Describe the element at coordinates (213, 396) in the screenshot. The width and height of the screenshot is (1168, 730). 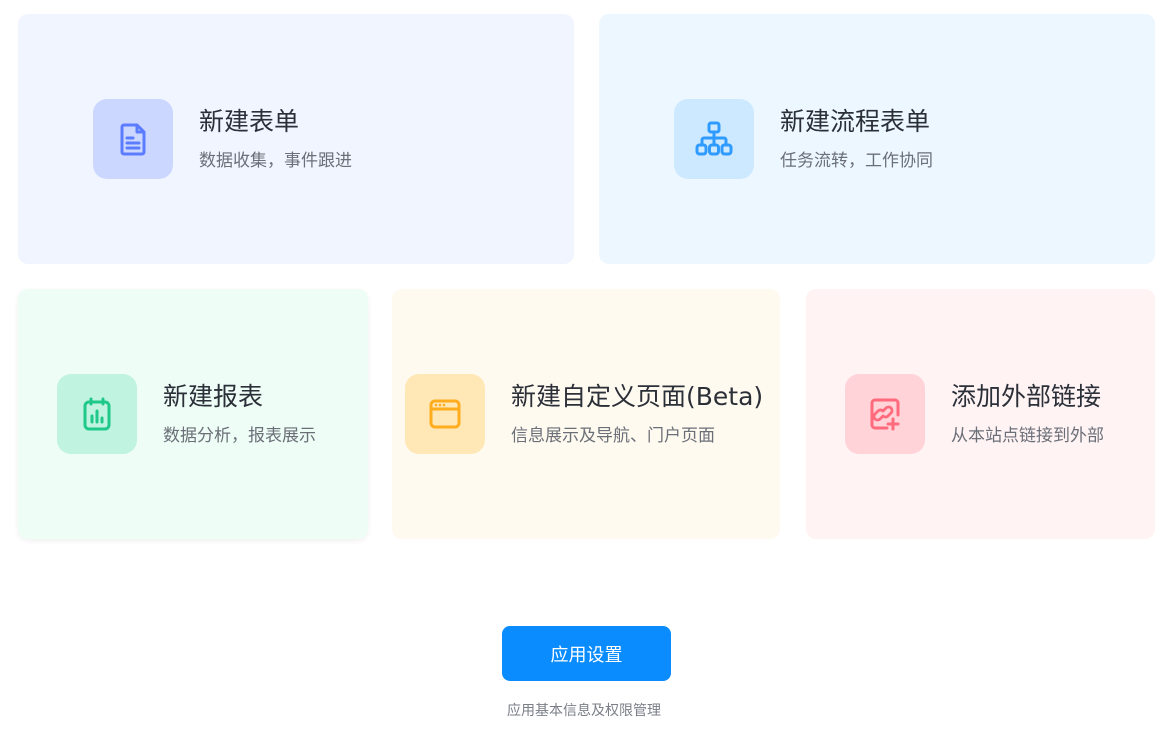
I see `new-report-title: 新建报表` at that location.